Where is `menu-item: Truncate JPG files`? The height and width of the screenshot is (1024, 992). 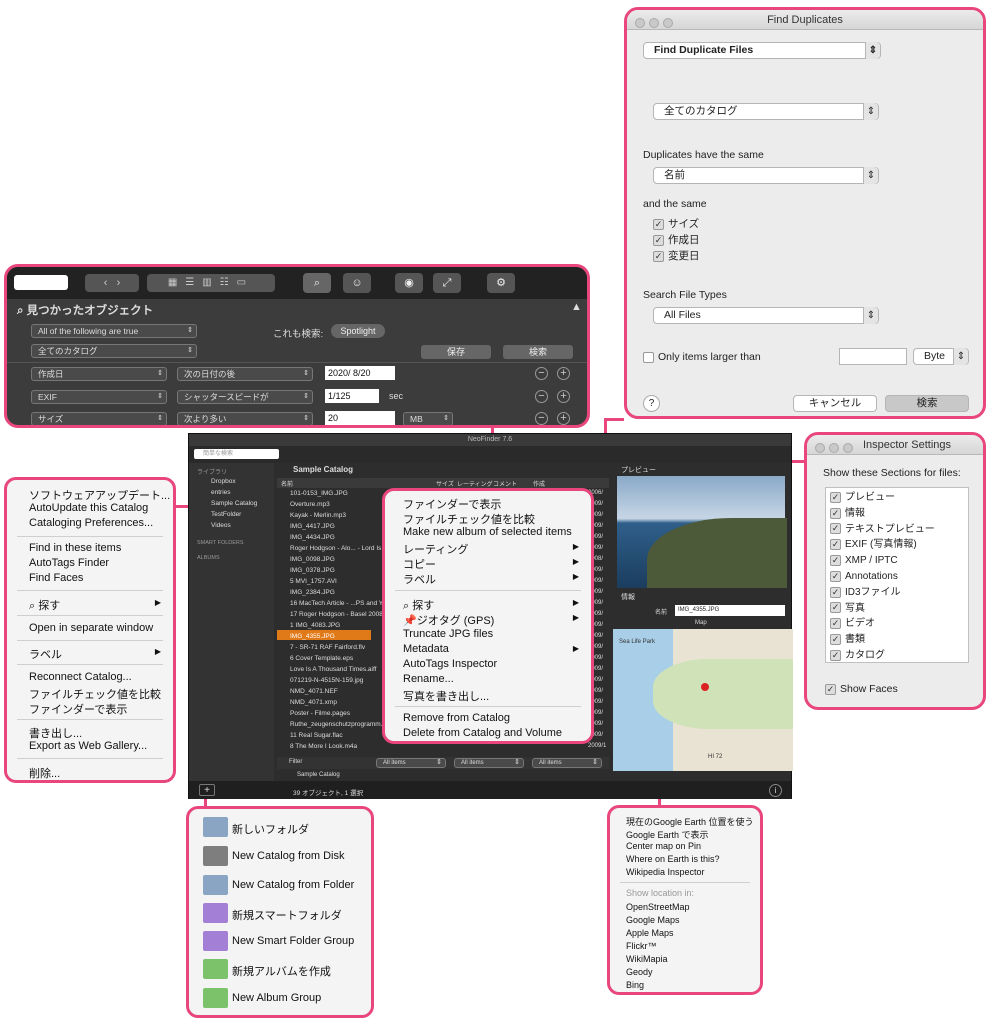
menu-item: Truncate JPG files is located at coordinates (448, 634).